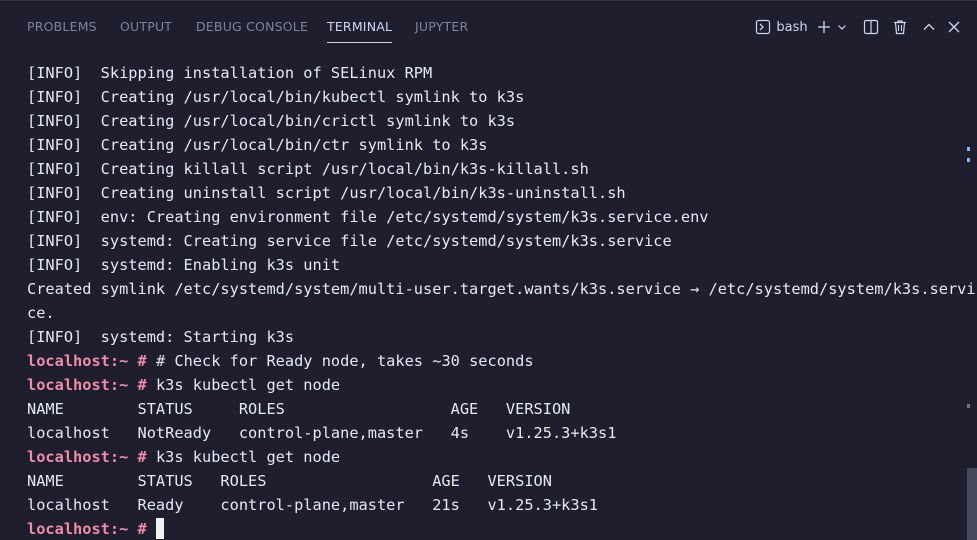  Describe the element at coordinates (929, 27) in the screenshot. I see `chevron-up-icon` at that location.